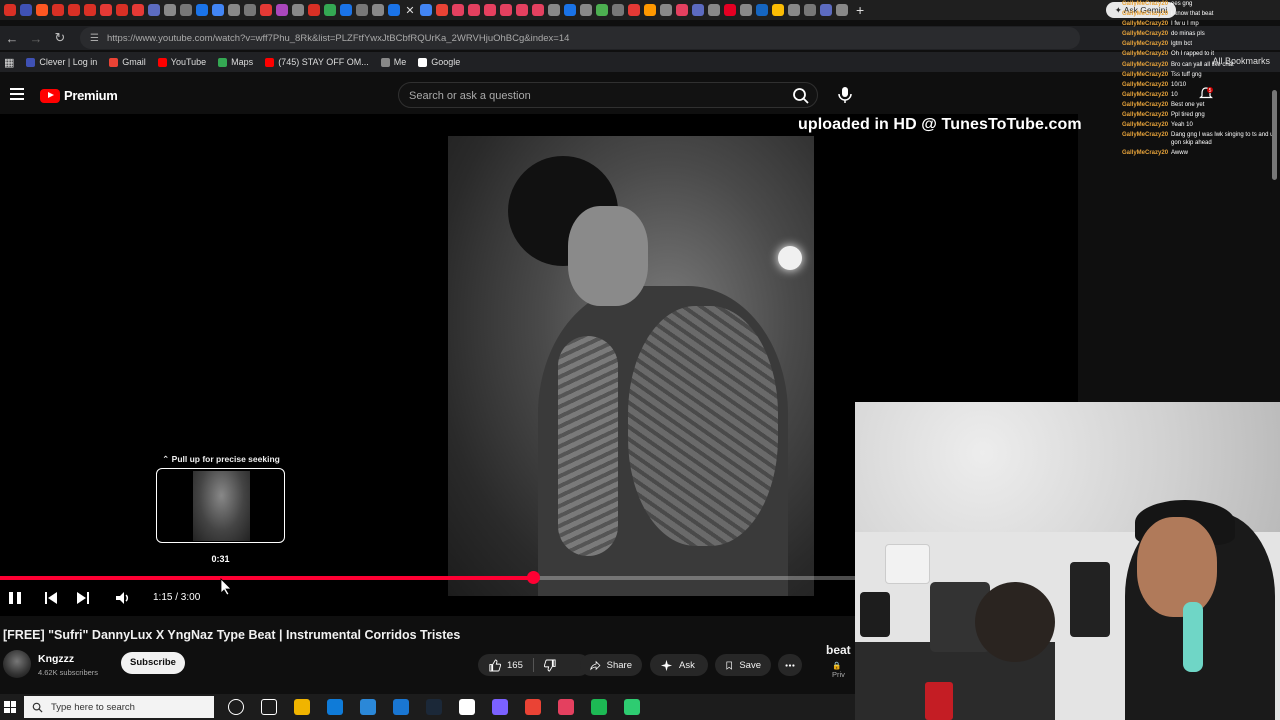 This screenshot has height=720, width=1280. Describe the element at coordinates (93, 707) in the screenshot. I see `taskbar-search-input: Type here to search` at that location.